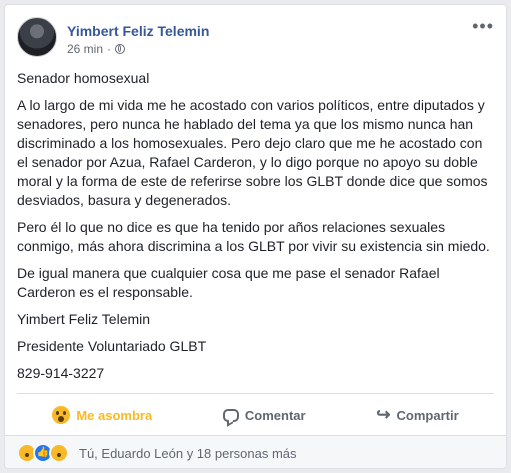 This screenshot has width=511, height=473. Describe the element at coordinates (255, 393) in the screenshot. I see `divider` at that location.